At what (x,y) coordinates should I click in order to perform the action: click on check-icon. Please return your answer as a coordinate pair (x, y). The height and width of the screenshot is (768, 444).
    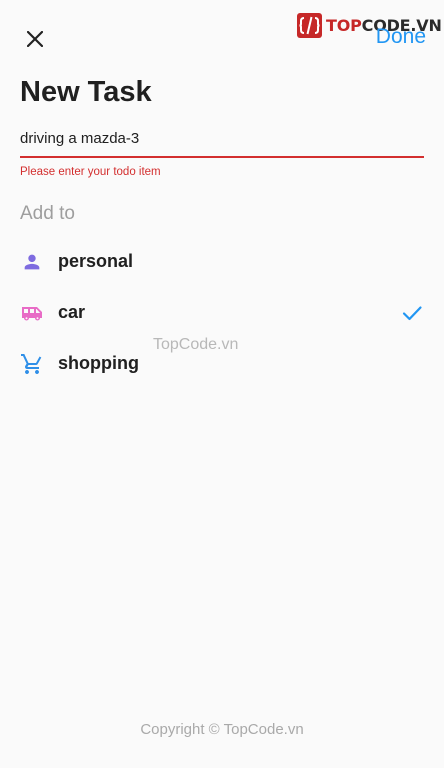
    Looking at the image, I should click on (412, 312).